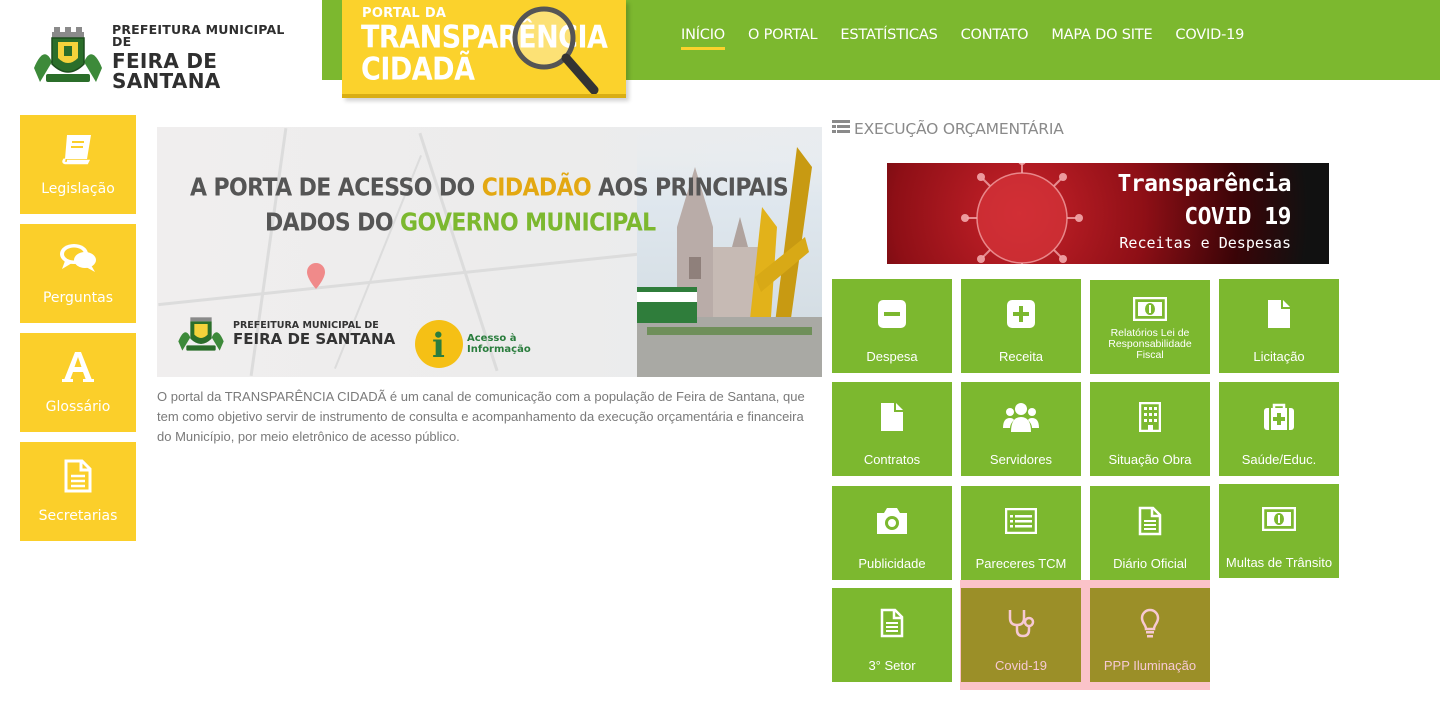 The height and width of the screenshot is (708, 1440). I want to click on book-icon, so click(78, 149).